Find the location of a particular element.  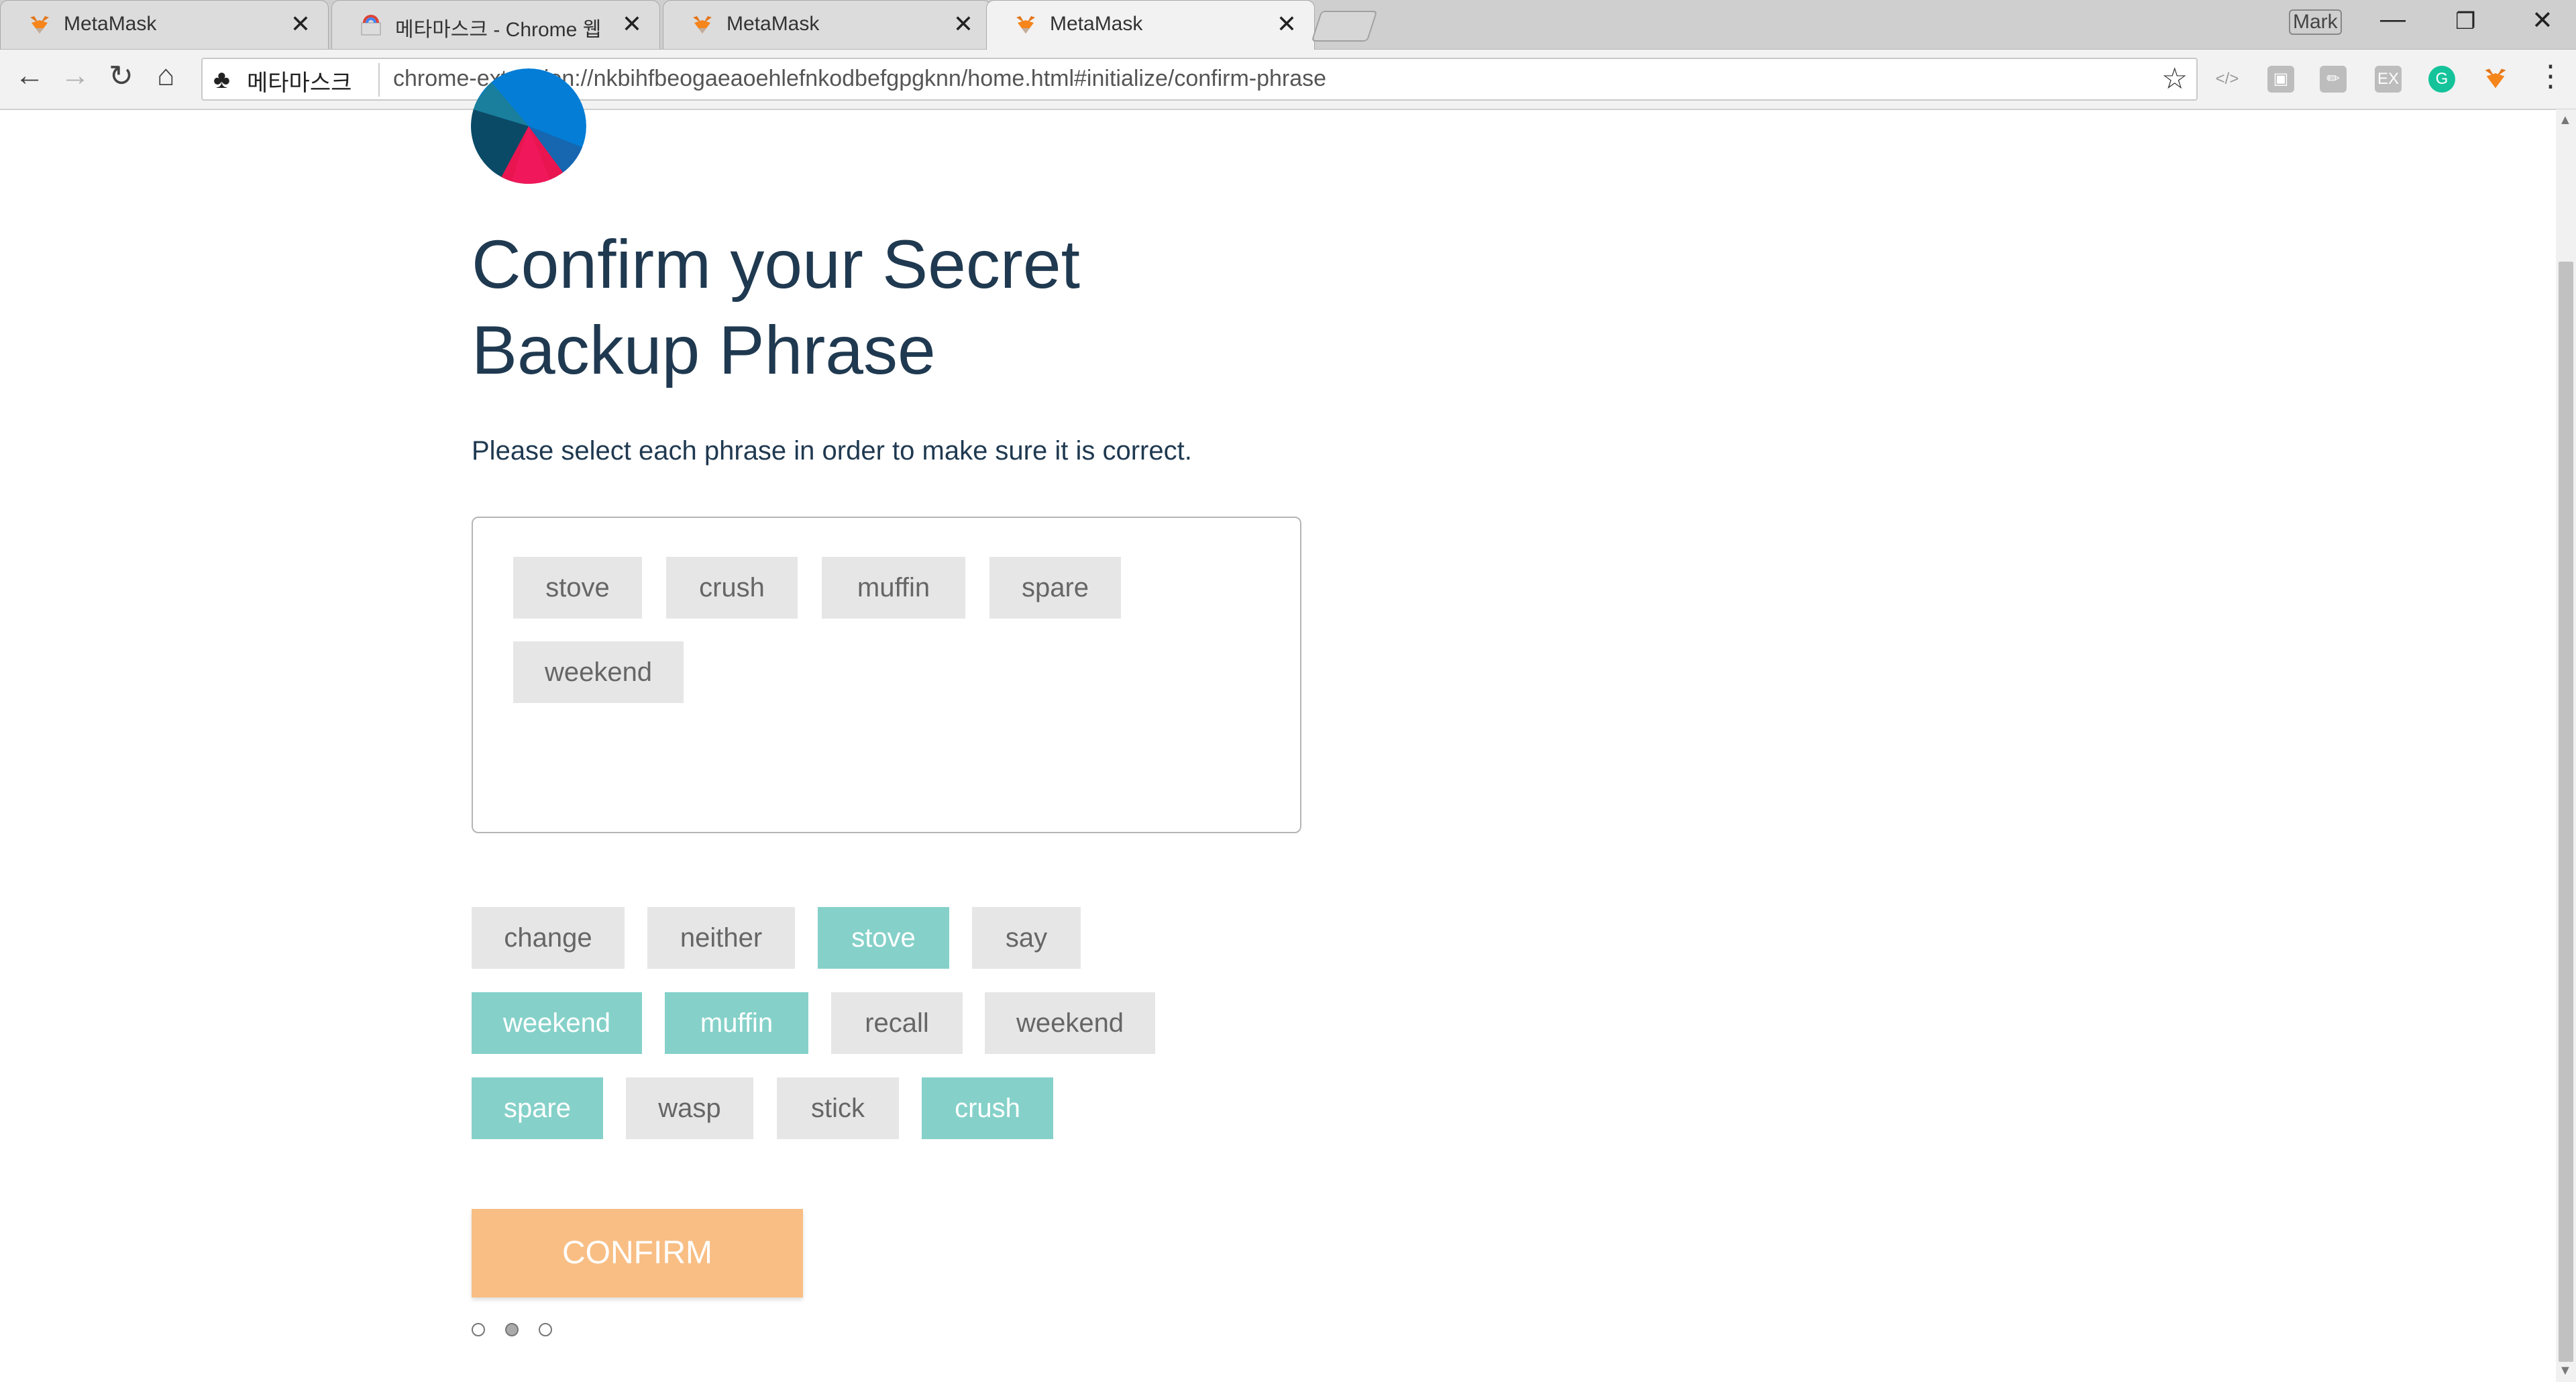

restore-window-icon: ❐ is located at coordinates (2465, 21).